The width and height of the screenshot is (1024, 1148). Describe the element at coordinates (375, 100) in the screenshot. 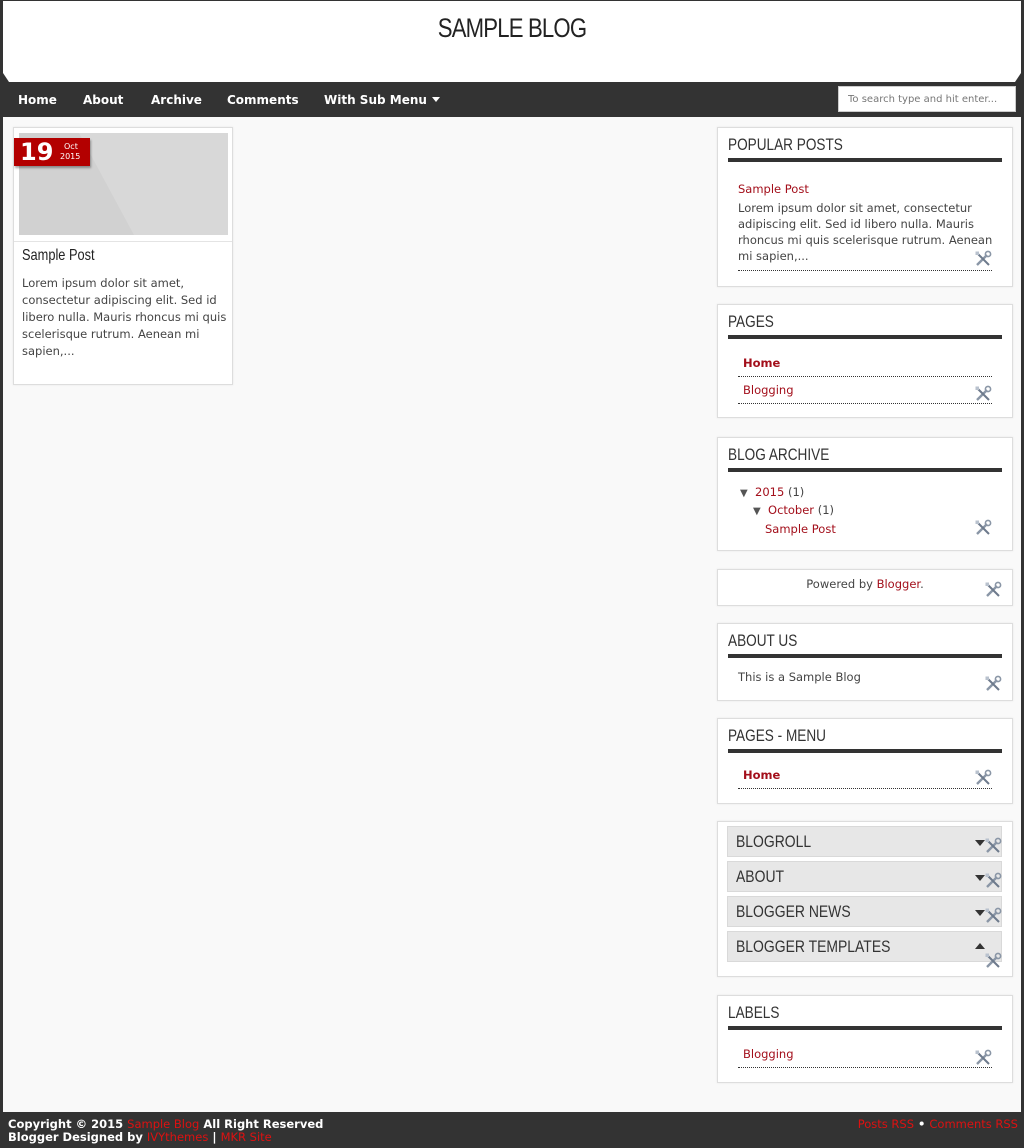

I see `nav-with-sub-menu-label: With Sub Menu` at that location.